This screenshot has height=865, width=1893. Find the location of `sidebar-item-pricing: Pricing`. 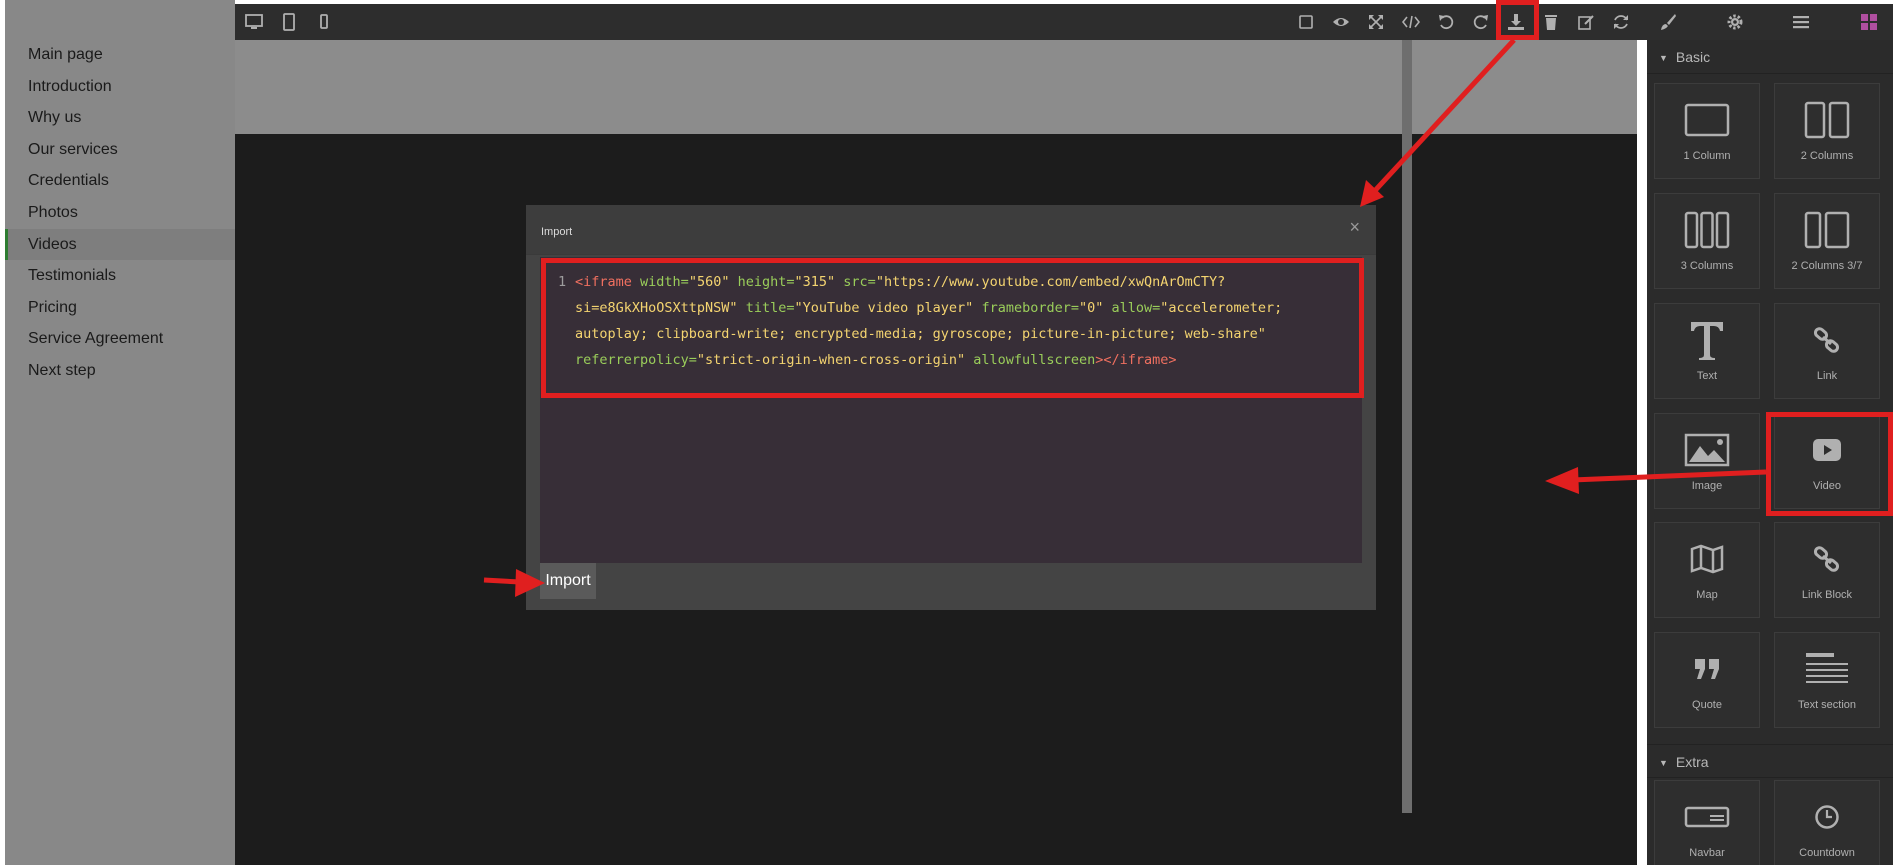

sidebar-item-pricing: Pricing is located at coordinates (120, 308).